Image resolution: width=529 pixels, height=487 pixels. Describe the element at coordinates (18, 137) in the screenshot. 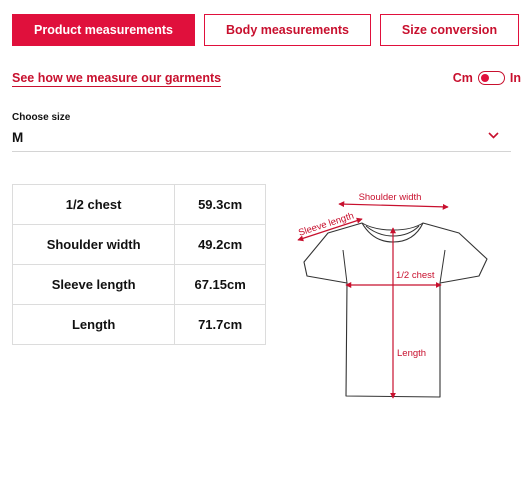

I see `selected-size: M` at that location.